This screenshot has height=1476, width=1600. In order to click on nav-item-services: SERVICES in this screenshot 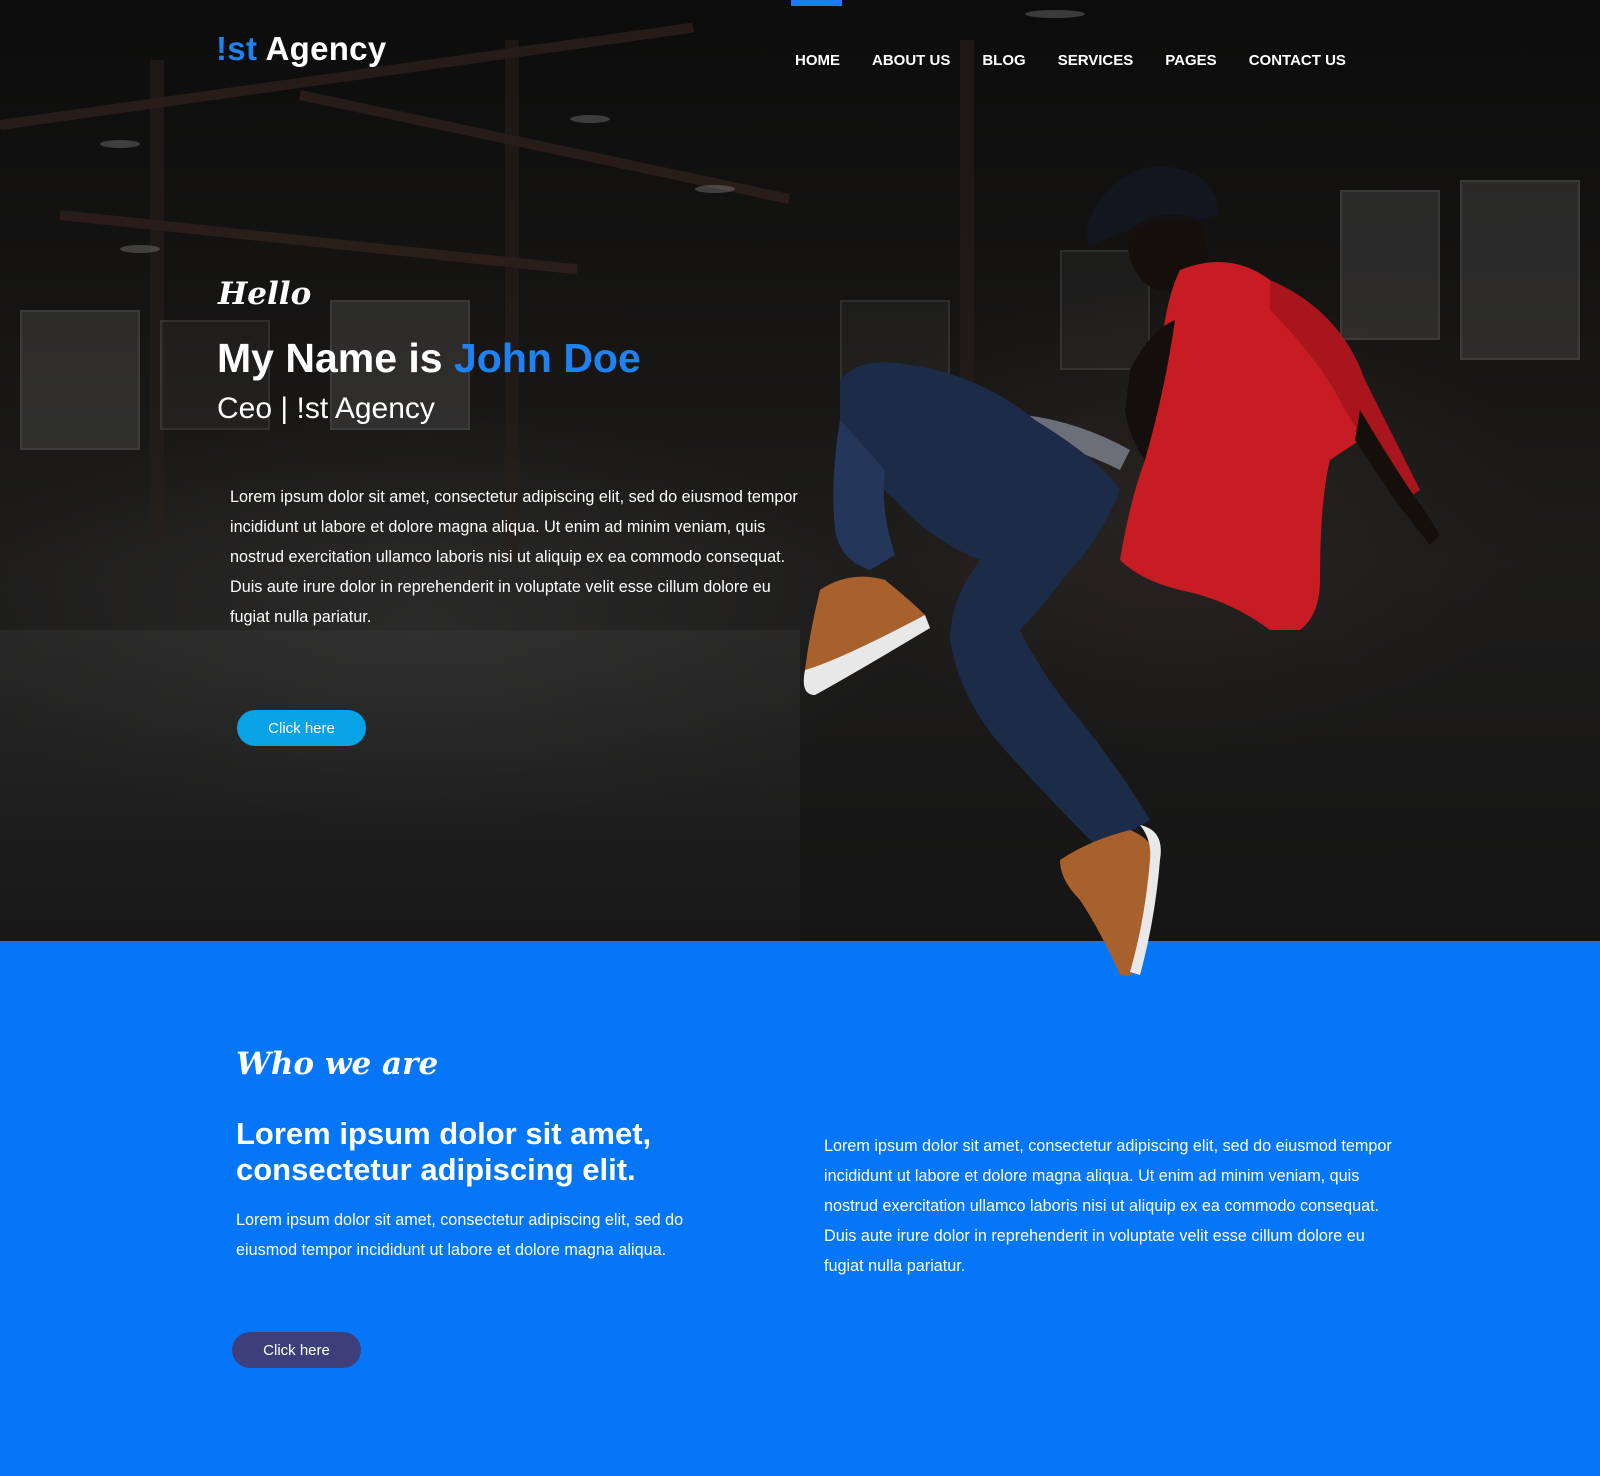, I will do `click(1096, 60)`.